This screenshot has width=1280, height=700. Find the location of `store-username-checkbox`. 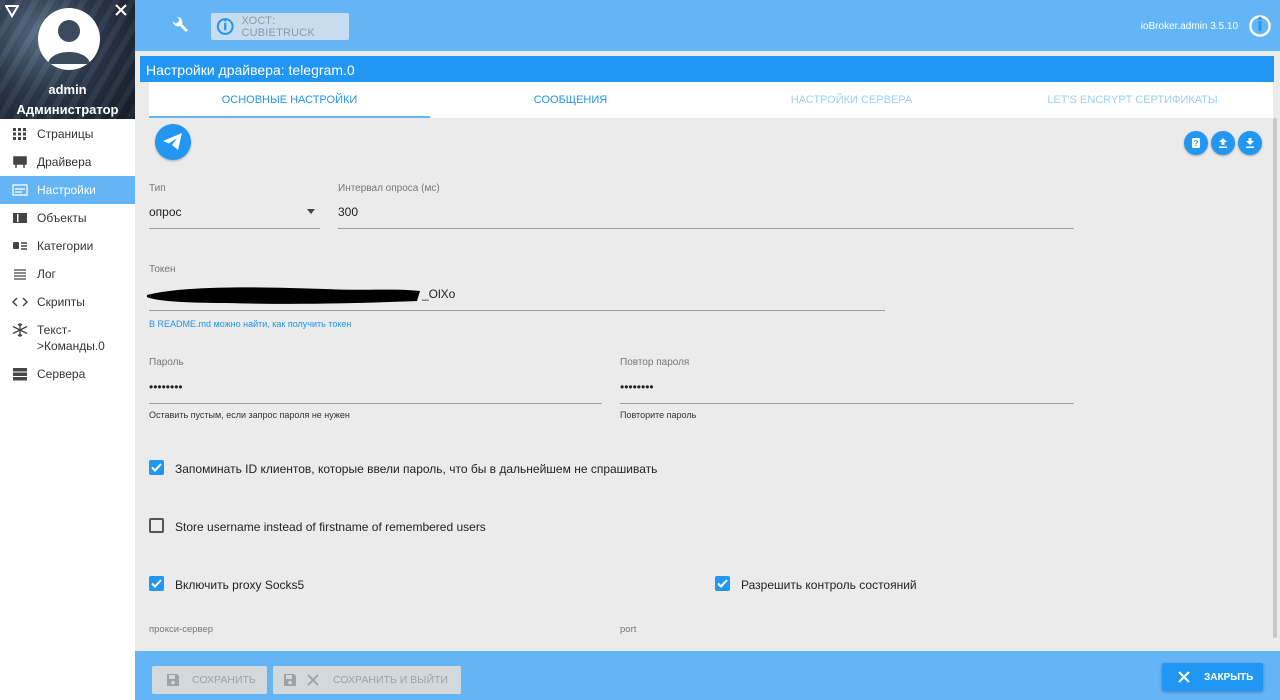

store-username-checkbox is located at coordinates (156, 525).